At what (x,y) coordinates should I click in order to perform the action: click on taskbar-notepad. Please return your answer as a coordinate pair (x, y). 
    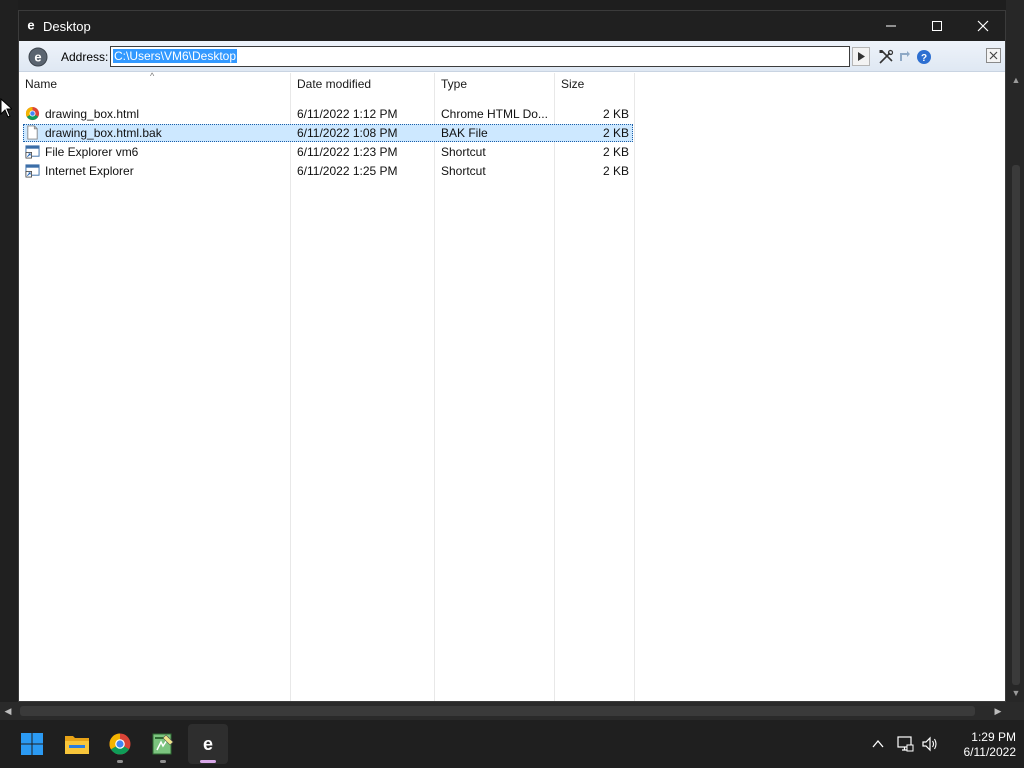
    Looking at the image, I should click on (163, 744).